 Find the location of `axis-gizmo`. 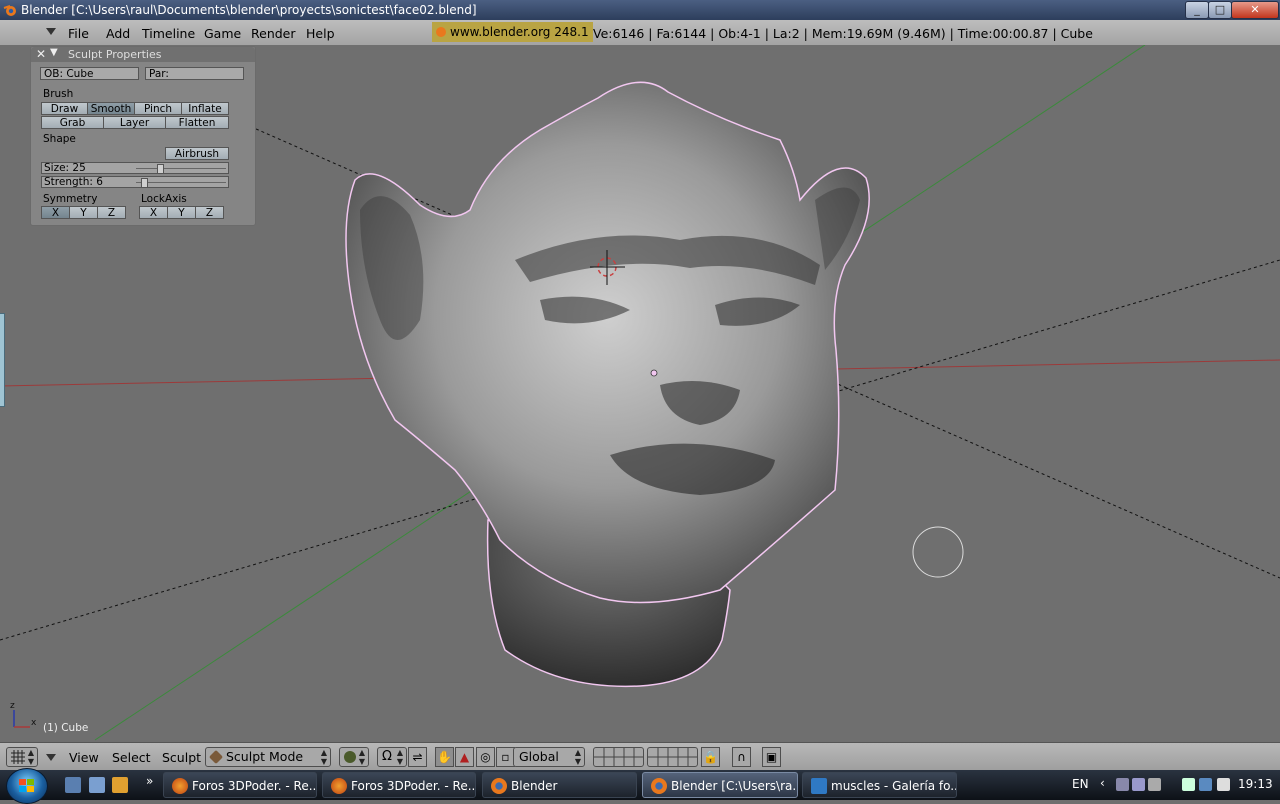

axis-gizmo is located at coordinates (21, 719).